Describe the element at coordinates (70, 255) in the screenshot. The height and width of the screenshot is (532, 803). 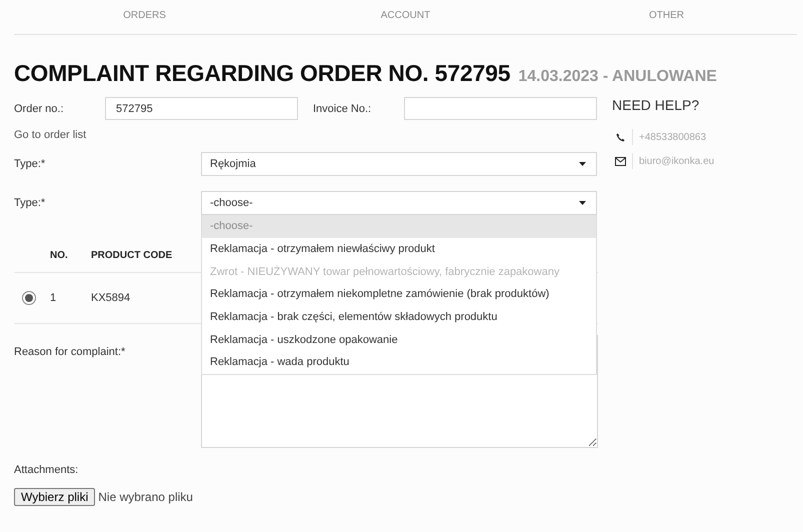
I see `column-header: NO.` at that location.